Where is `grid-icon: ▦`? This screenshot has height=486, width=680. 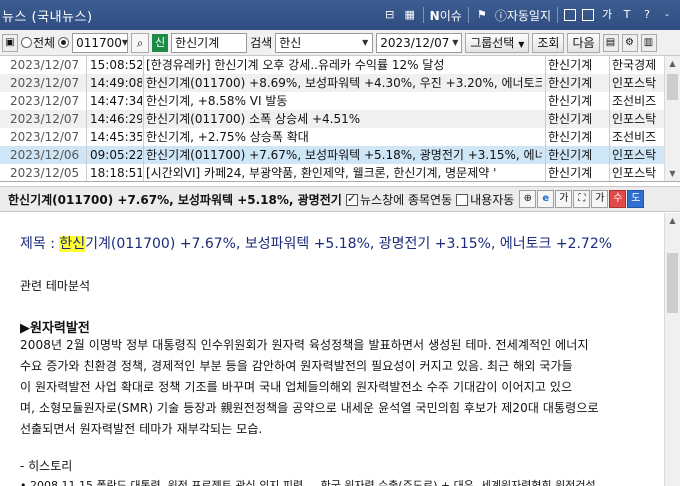
grid-icon: ▦ is located at coordinates (410, 15).